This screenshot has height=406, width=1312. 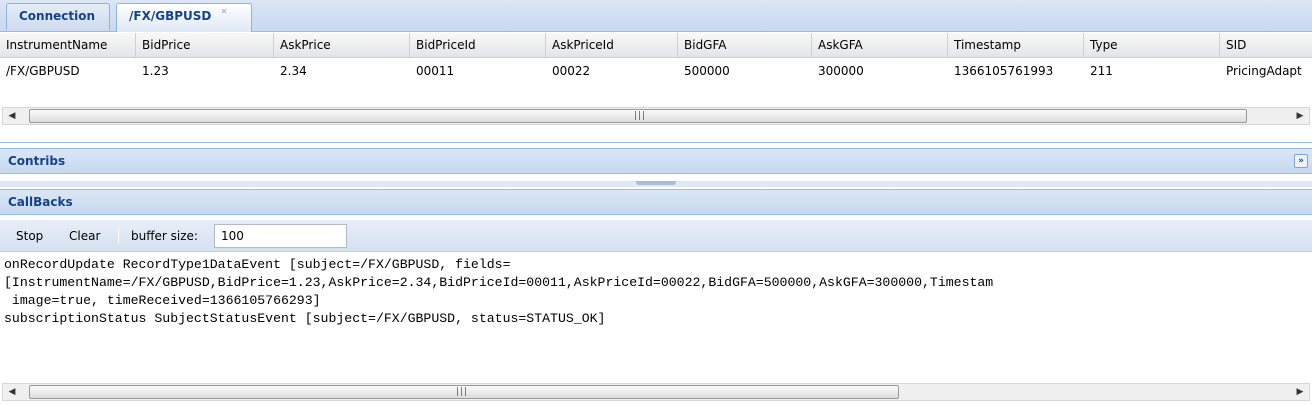 What do you see at coordinates (1016, 45) in the screenshot?
I see `column-header: Timestamp` at bounding box center [1016, 45].